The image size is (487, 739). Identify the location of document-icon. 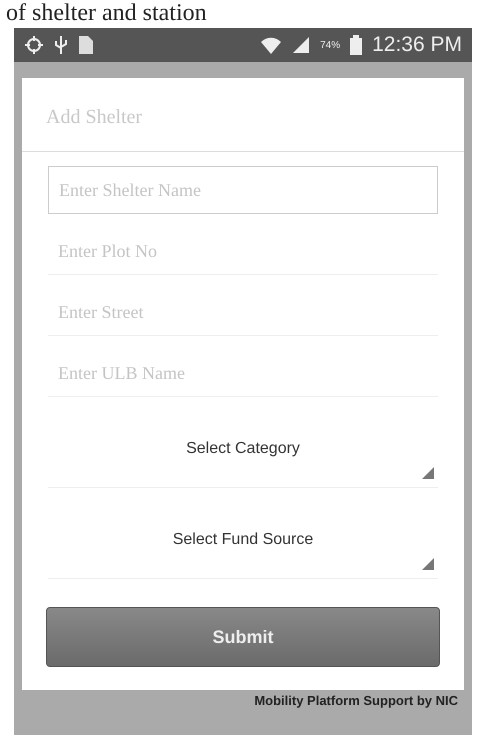
(86, 45).